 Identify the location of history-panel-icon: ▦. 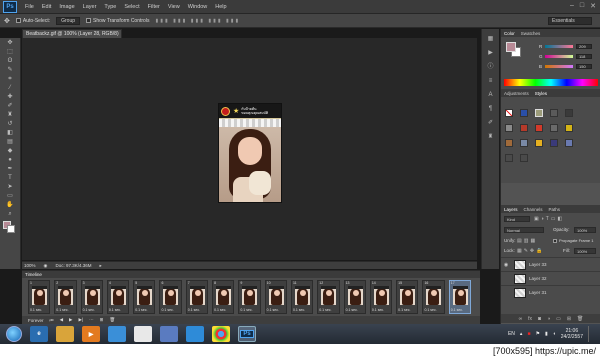
(491, 39).